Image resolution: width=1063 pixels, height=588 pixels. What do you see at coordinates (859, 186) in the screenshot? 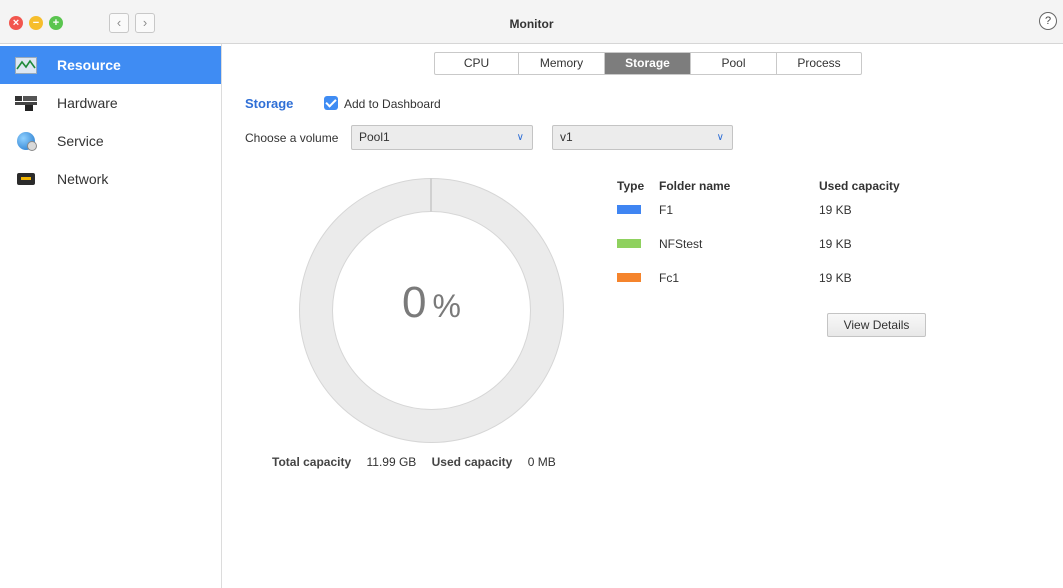
I see `column-header-used-capacity: Used capacity` at bounding box center [859, 186].